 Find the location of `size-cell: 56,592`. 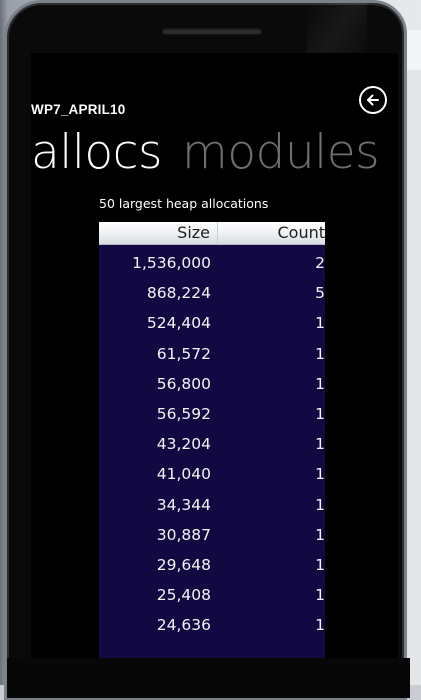

size-cell: 56,592 is located at coordinates (183, 413).